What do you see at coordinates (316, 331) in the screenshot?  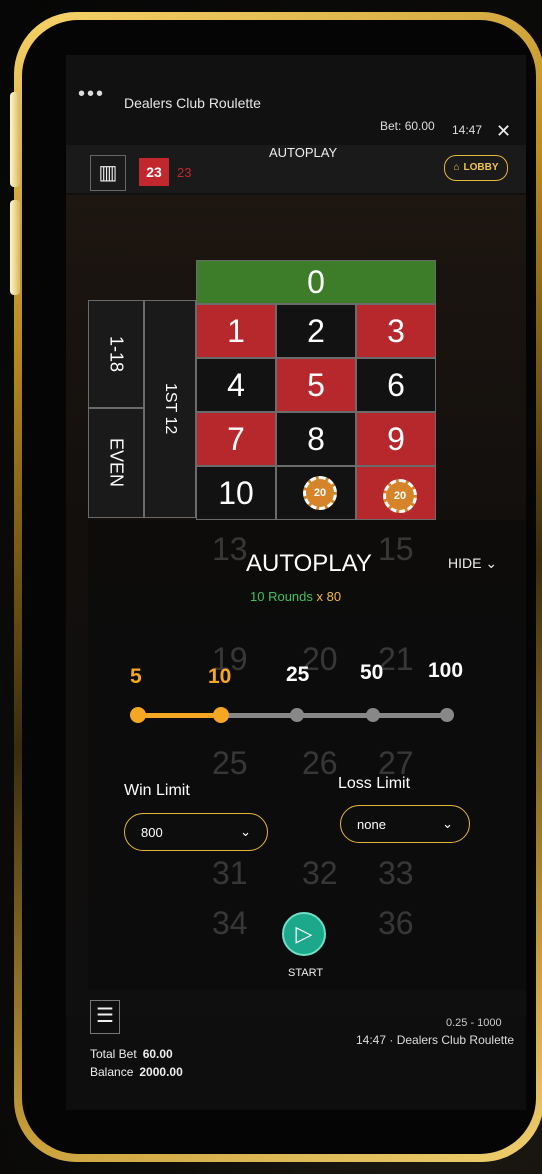 I see `number-cell-2: 2` at bounding box center [316, 331].